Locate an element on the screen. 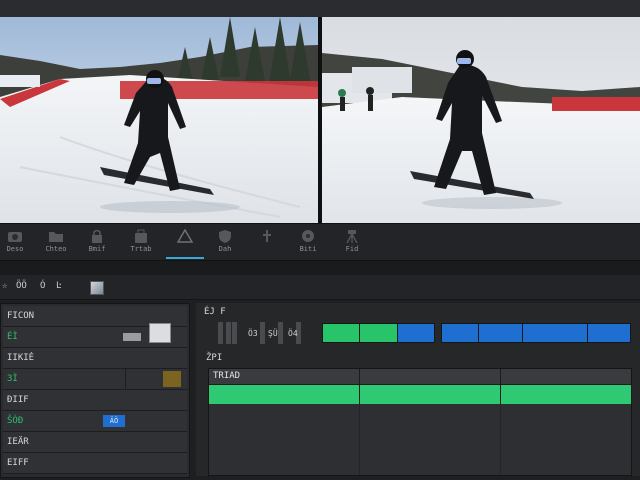 This screenshot has width=640, height=480. lane-header: TRIAD is located at coordinates (420, 377).